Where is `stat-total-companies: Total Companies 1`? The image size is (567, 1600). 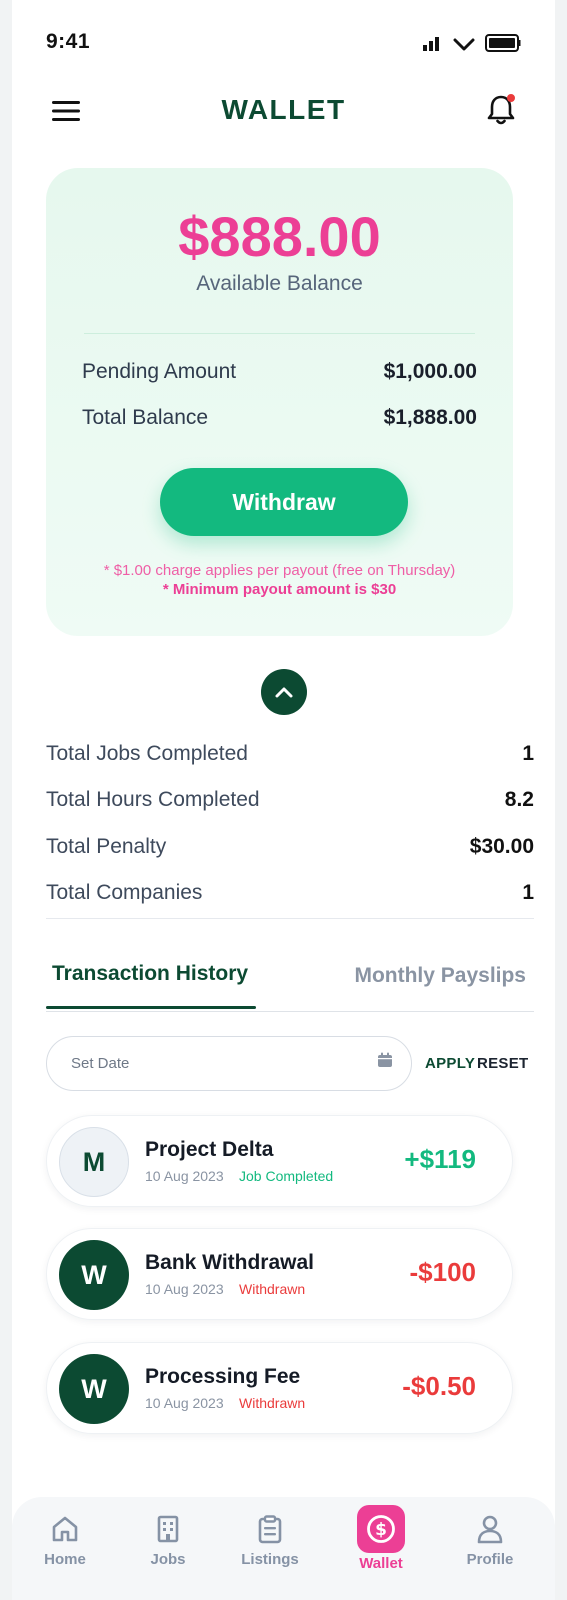
stat-total-companies: Total Companies 1 is located at coordinates (290, 893).